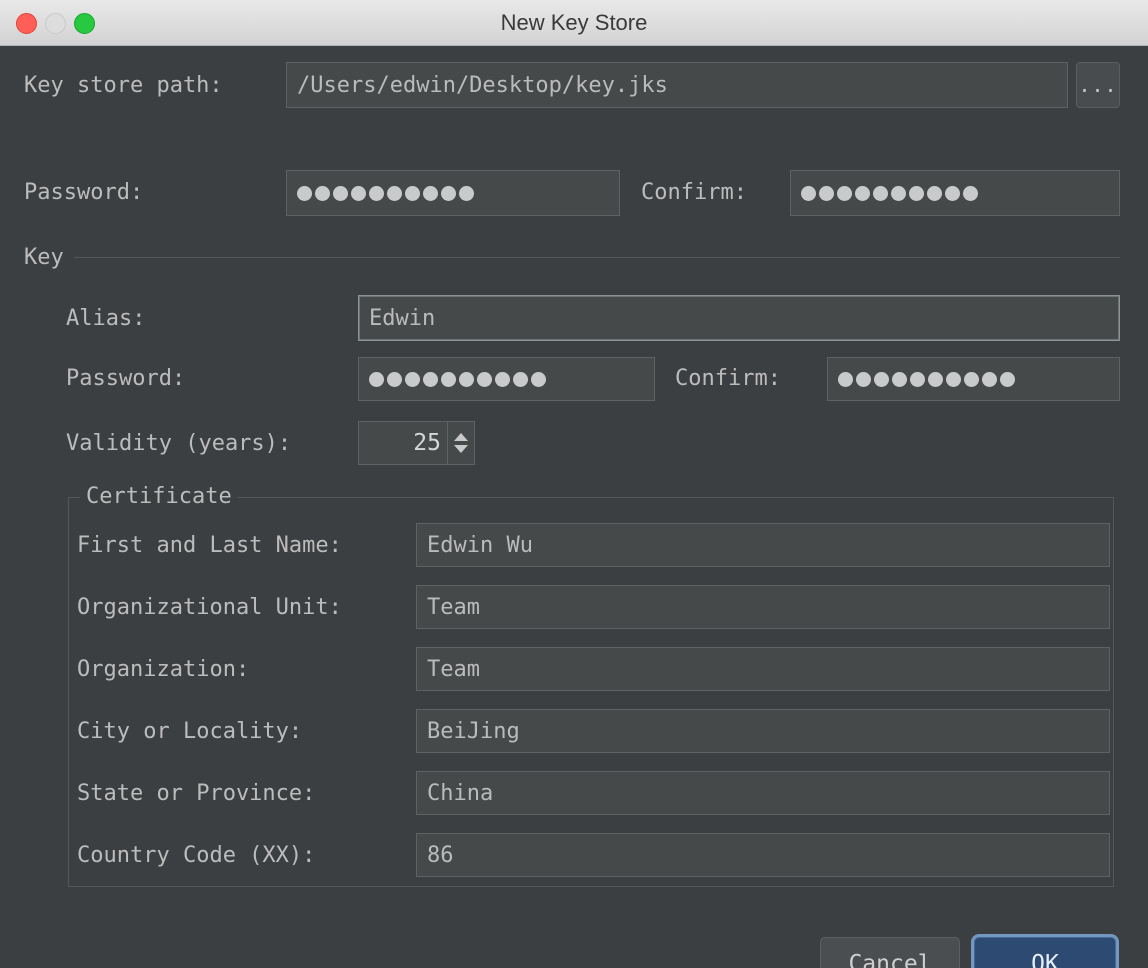 This screenshot has width=1148, height=968. What do you see at coordinates (596, 257) in the screenshot?
I see `key-section-divider` at bounding box center [596, 257].